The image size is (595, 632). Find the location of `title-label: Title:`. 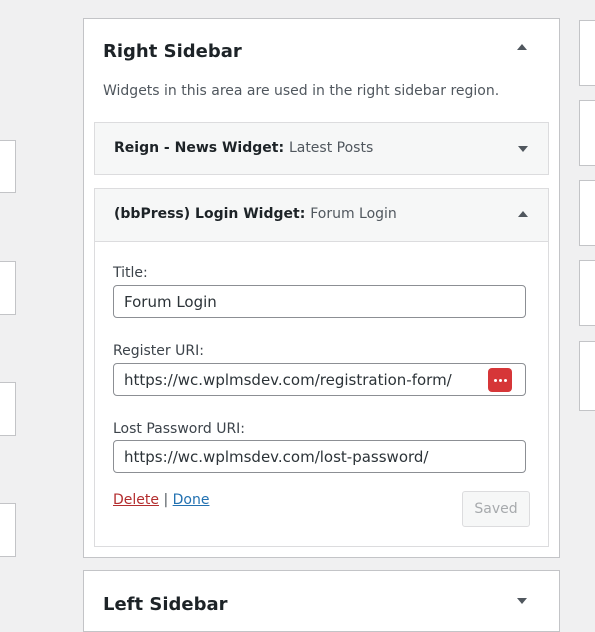

title-label: Title: is located at coordinates (130, 273).